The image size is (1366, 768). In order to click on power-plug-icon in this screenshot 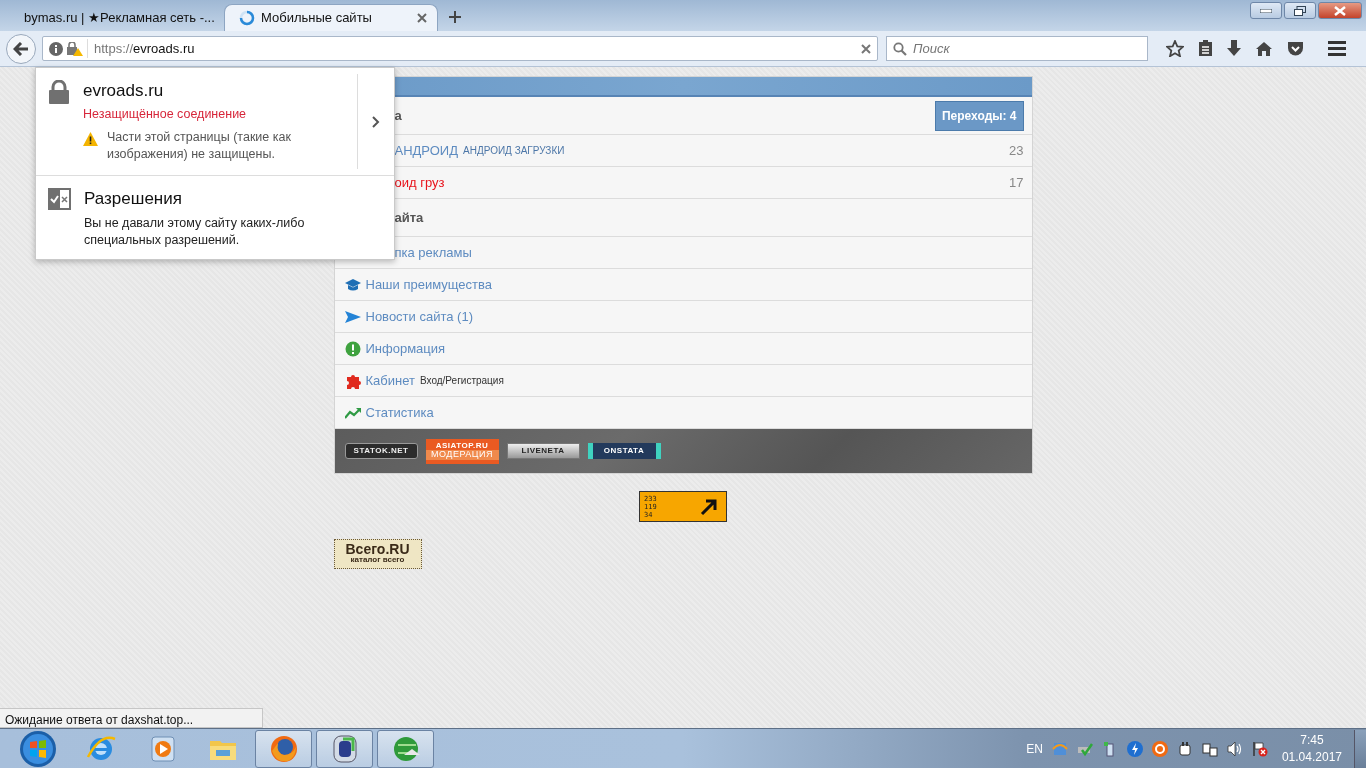, I will do `click(1184, 748)`.